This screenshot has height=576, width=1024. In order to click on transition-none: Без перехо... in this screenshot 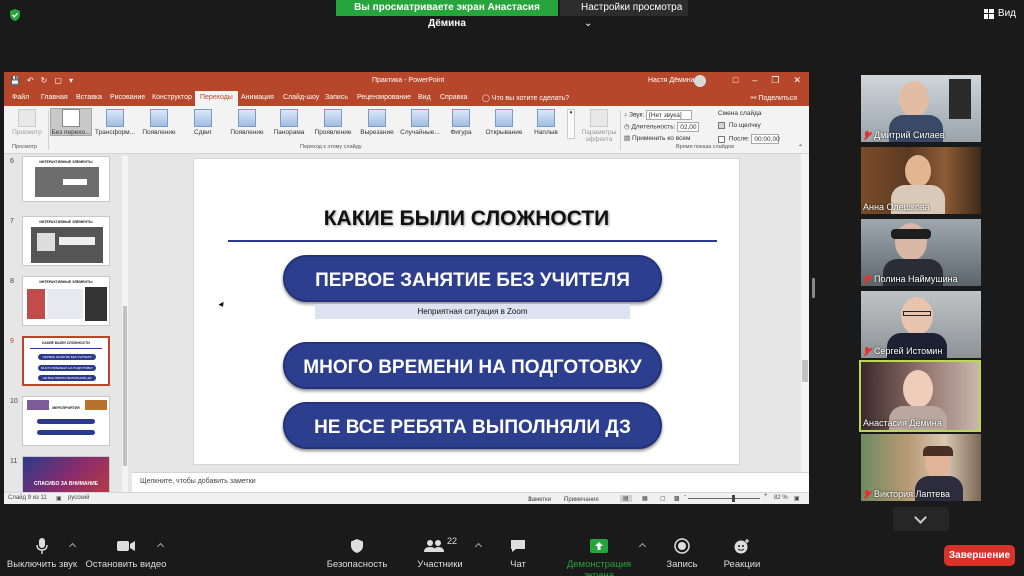, I will do `click(71, 122)`.